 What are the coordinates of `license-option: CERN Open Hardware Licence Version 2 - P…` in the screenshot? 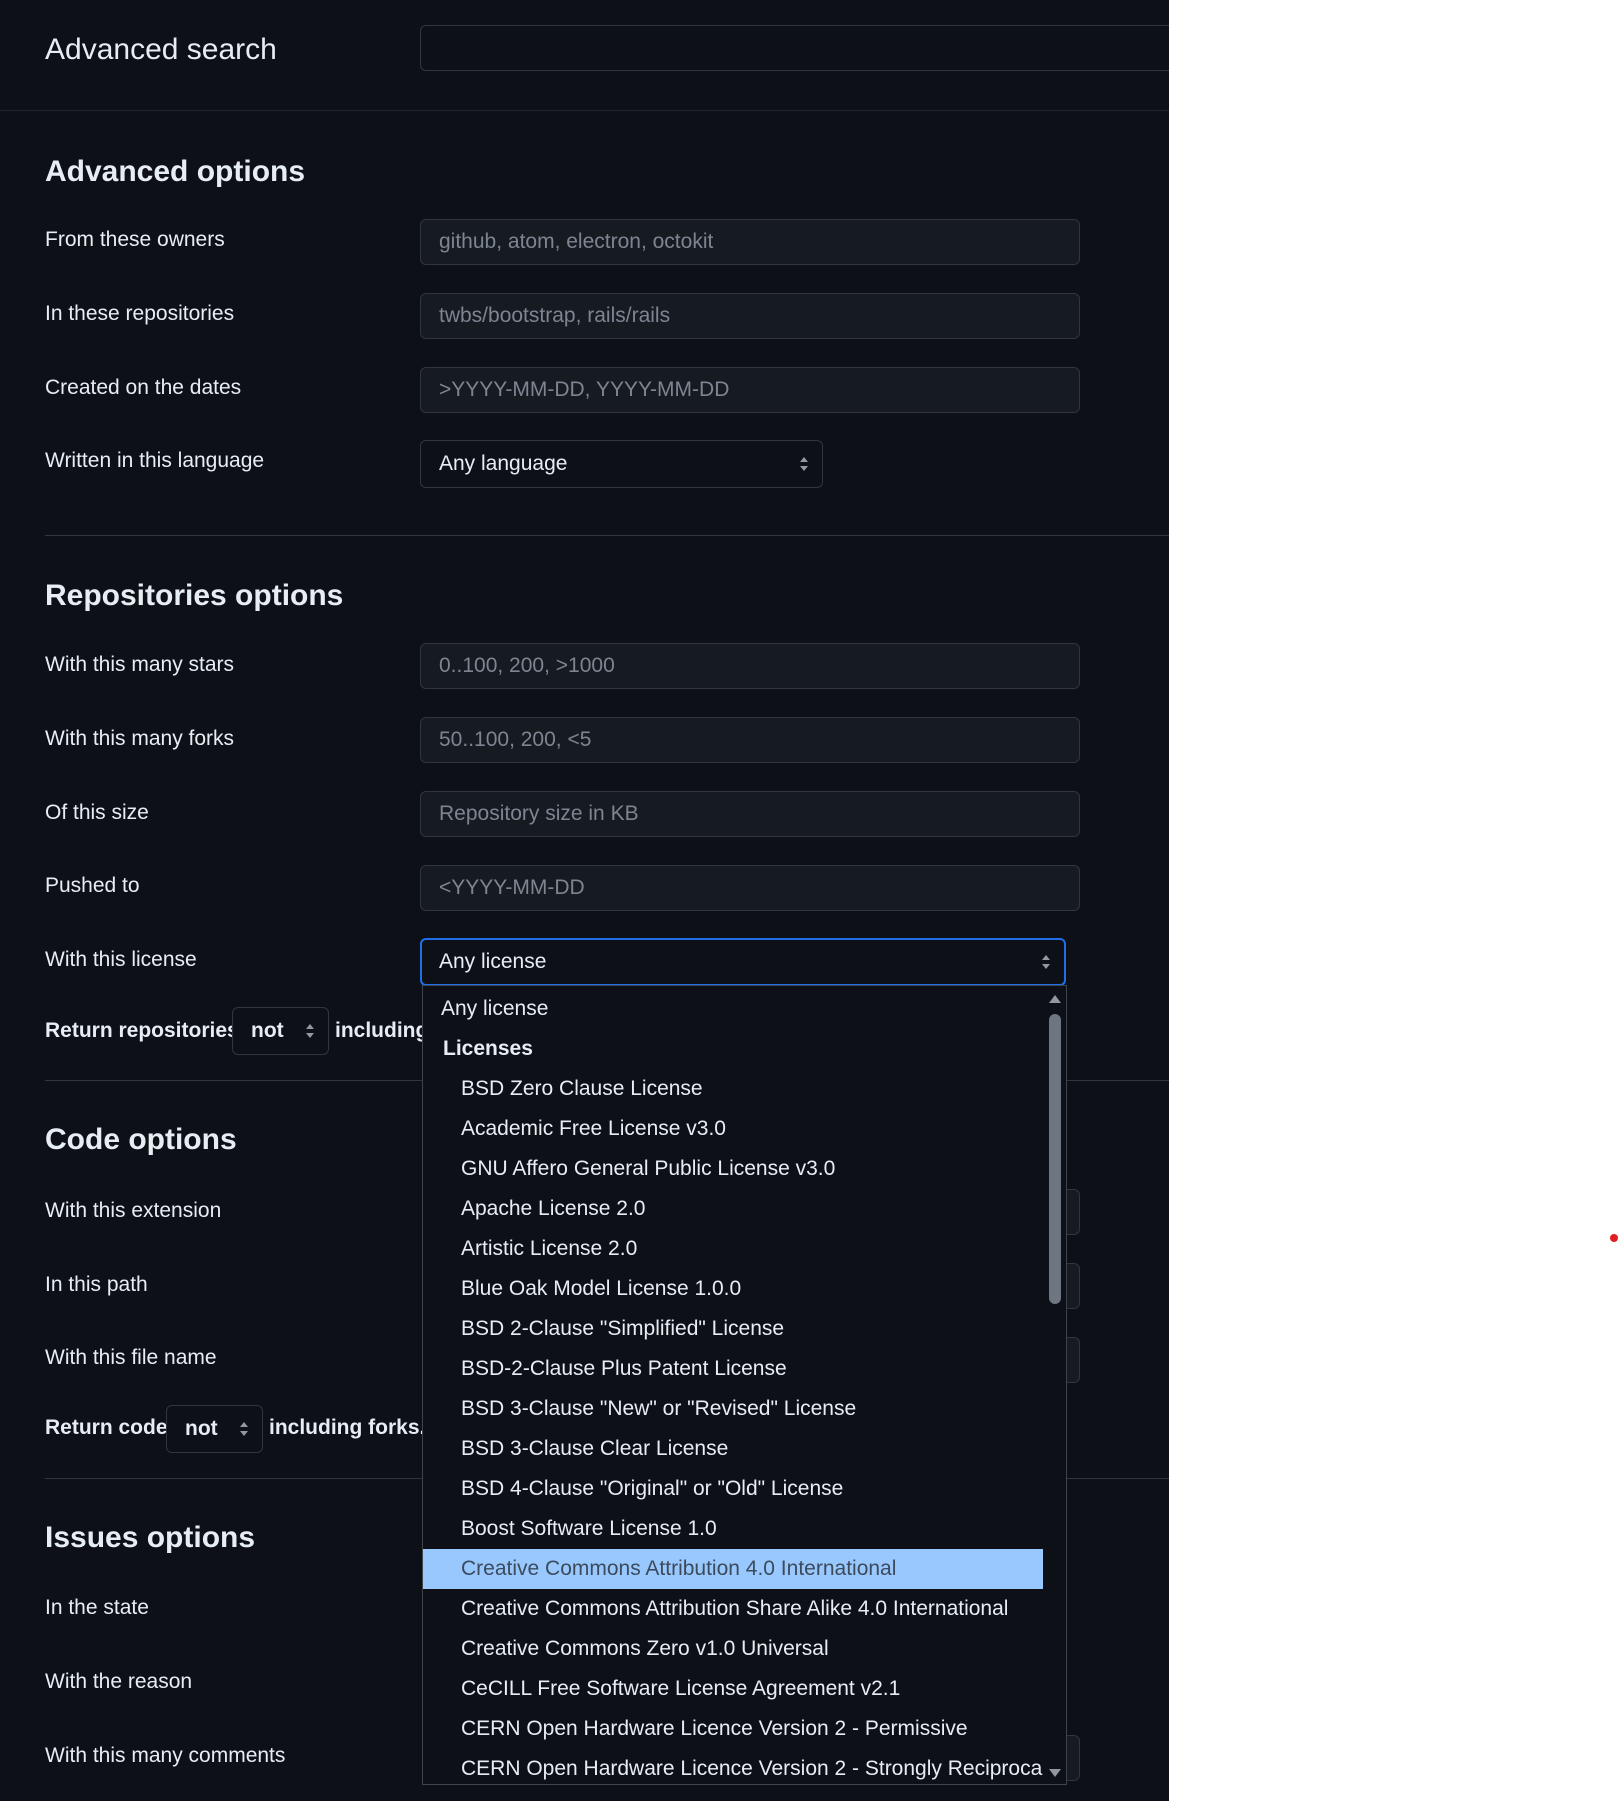 It's located at (733, 1729).